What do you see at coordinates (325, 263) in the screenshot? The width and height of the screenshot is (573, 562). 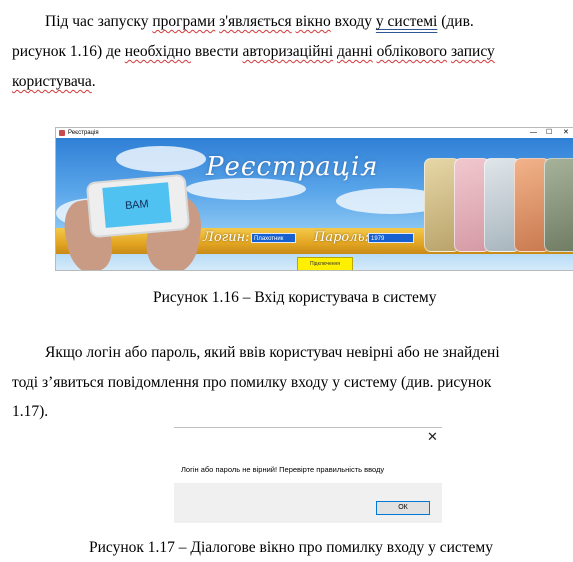 I see `connect-button: Підключення` at bounding box center [325, 263].